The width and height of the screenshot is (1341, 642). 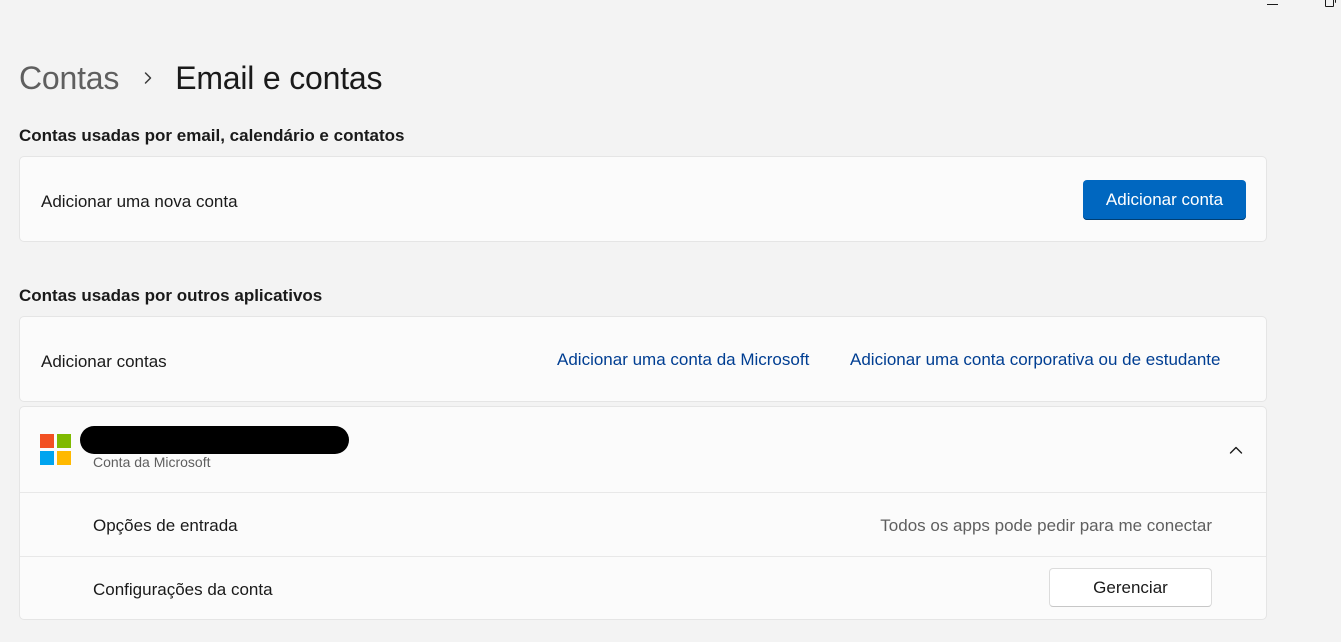 What do you see at coordinates (1164, 200) in the screenshot?
I see `add-account-button: Adicionar conta` at bounding box center [1164, 200].